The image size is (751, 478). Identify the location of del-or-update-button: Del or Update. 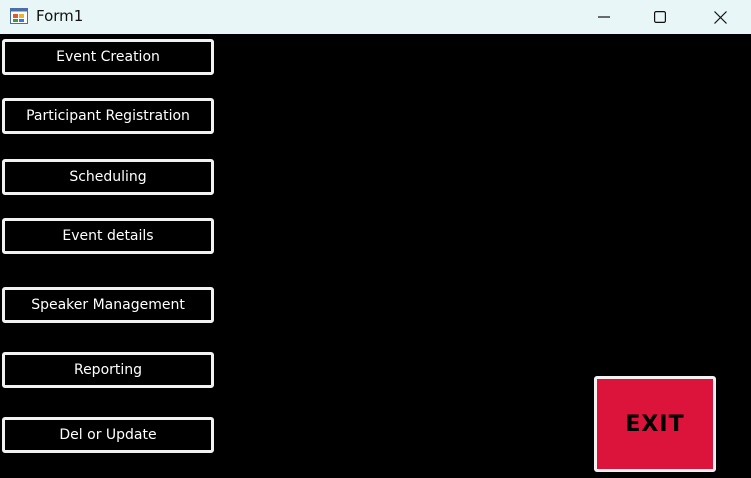
(108, 435).